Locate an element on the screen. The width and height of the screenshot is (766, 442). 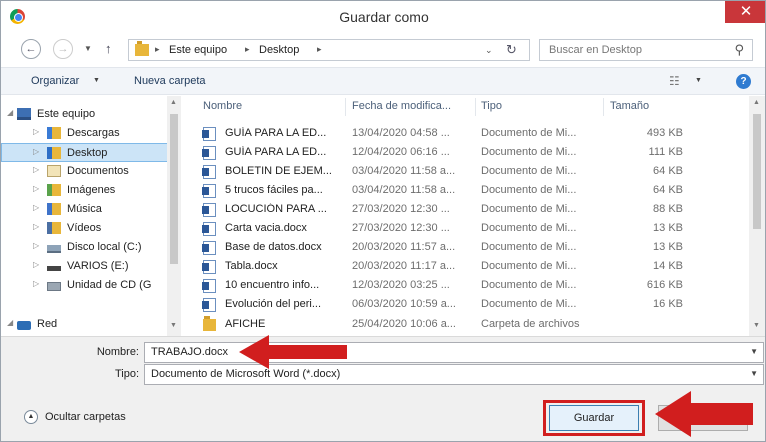
column-header-name: Nombre is located at coordinates (222, 106).